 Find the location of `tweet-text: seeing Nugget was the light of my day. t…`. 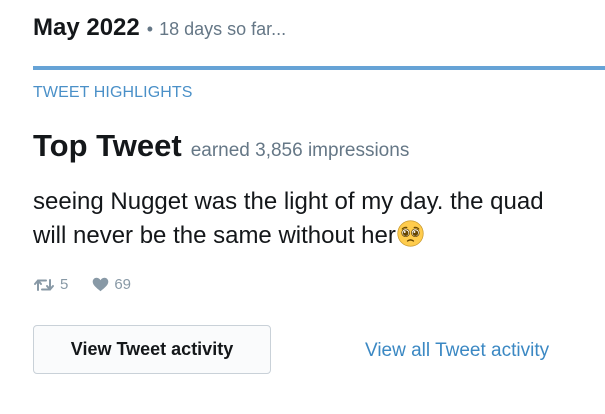

tweet-text: seeing Nugget was the light of my day. t… is located at coordinates (288, 218).